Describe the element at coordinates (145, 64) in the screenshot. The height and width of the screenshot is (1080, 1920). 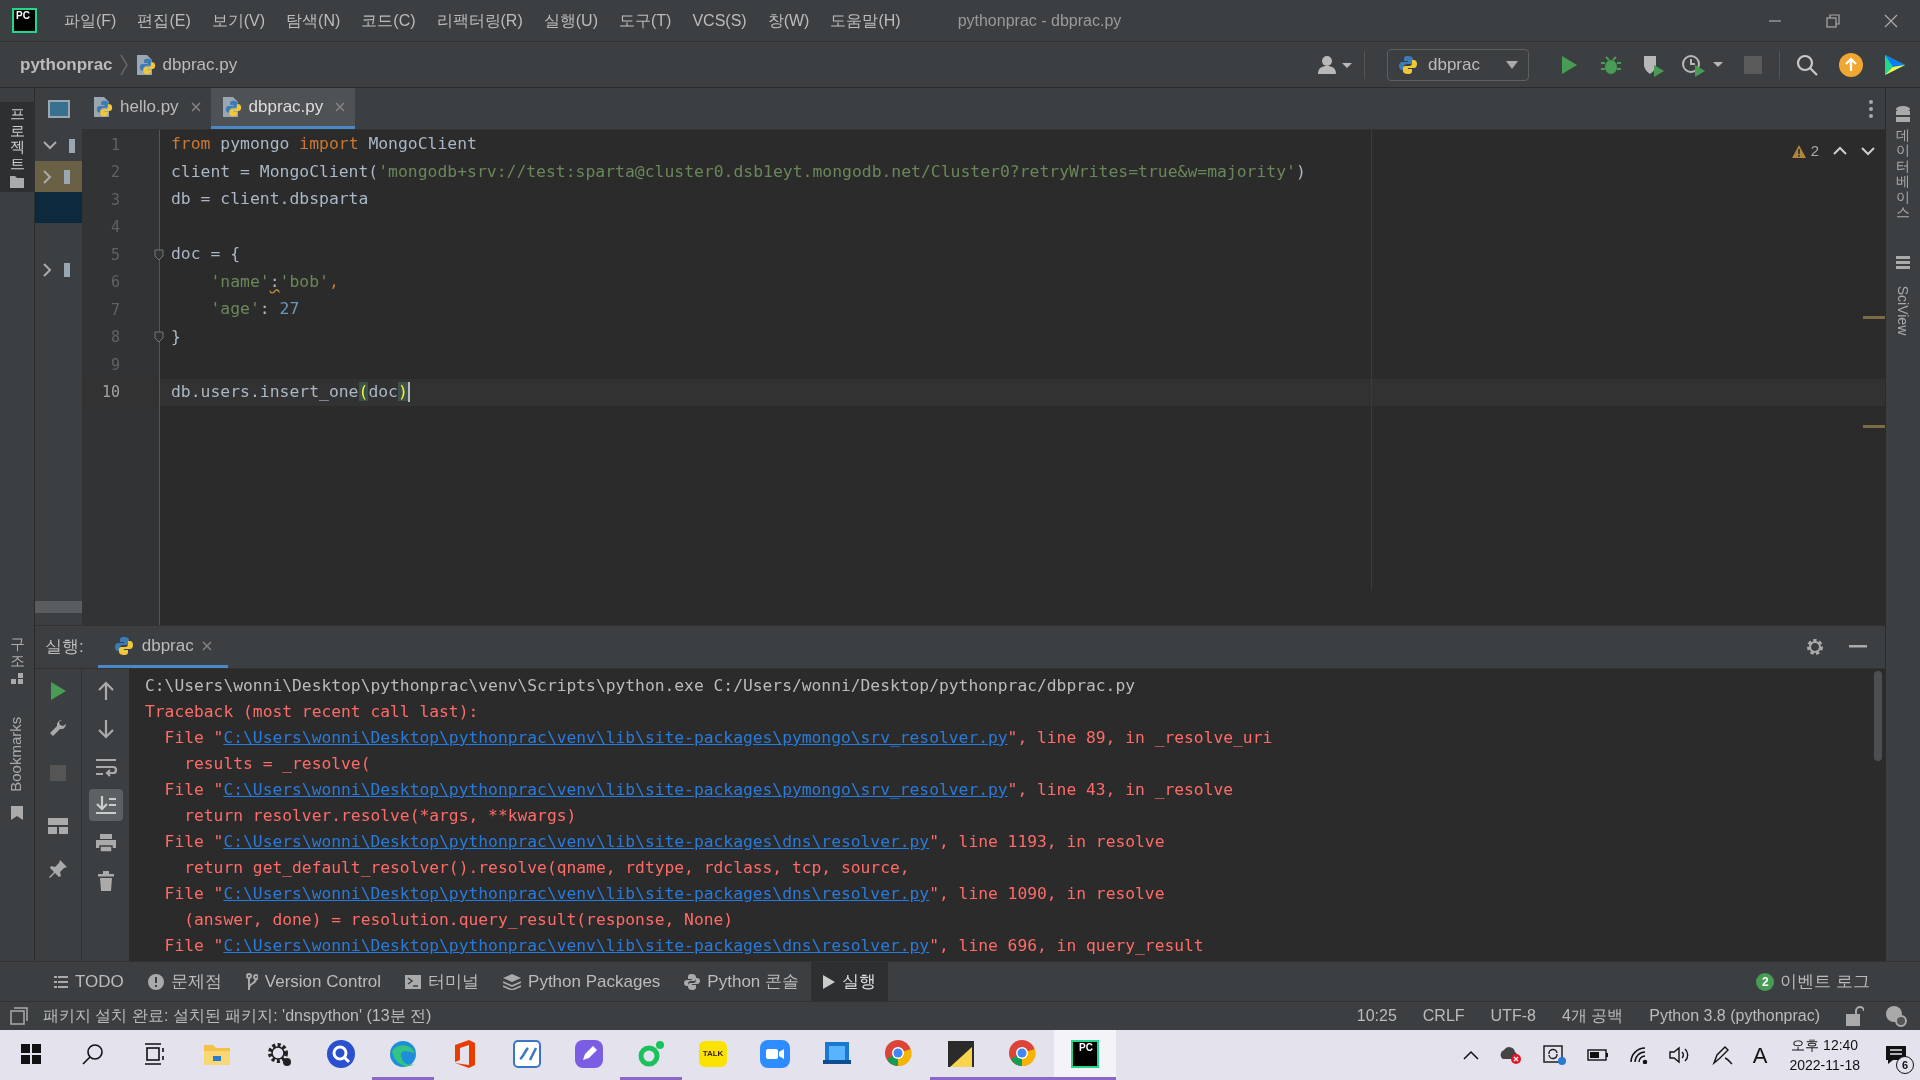
I see `python-file-icon` at that location.